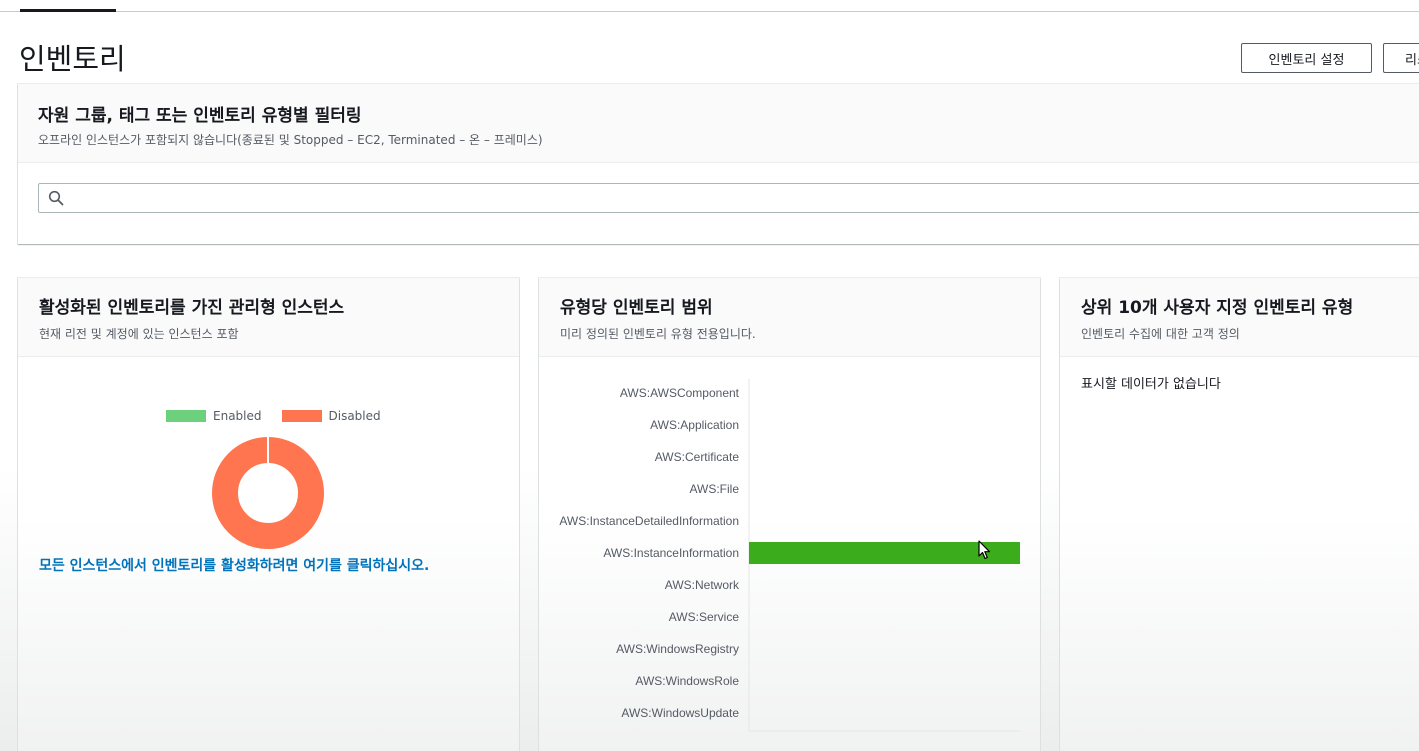 This screenshot has width=1419, height=751. What do you see at coordinates (1239, 554) in the screenshot?
I see `custom-inventory-types-card-body: 표시할 데이터가 없습니다` at bounding box center [1239, 554].